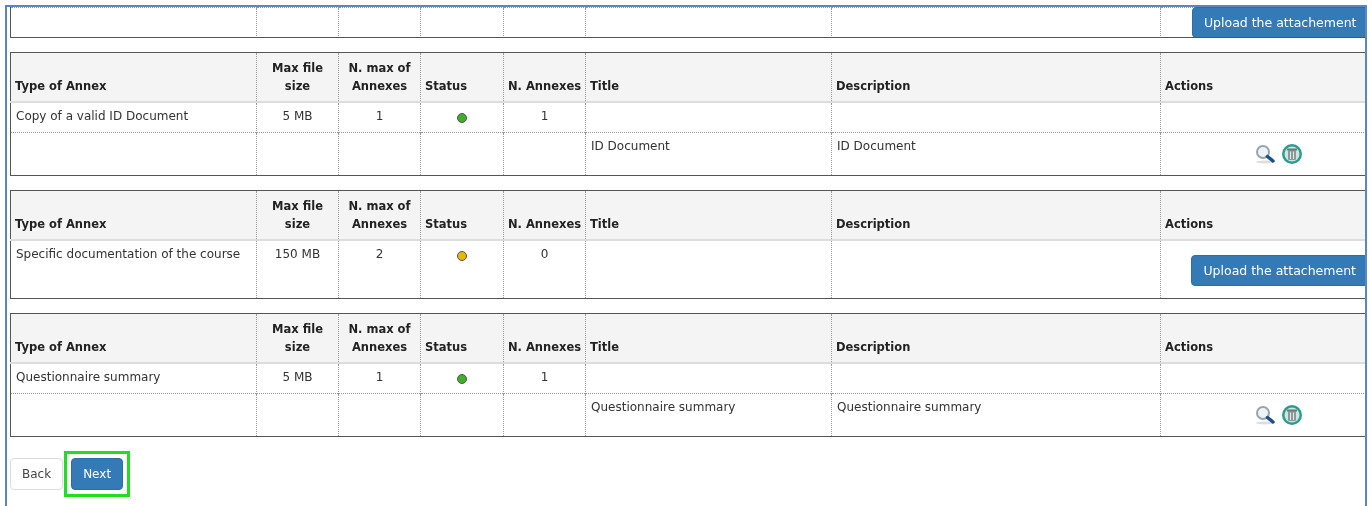 The width and height of the screenshot is (1372, 506). What do you see at coordinates (379, 254) in the screenshot?
I see `table-cell: 2` at bounding box center [379, 254].